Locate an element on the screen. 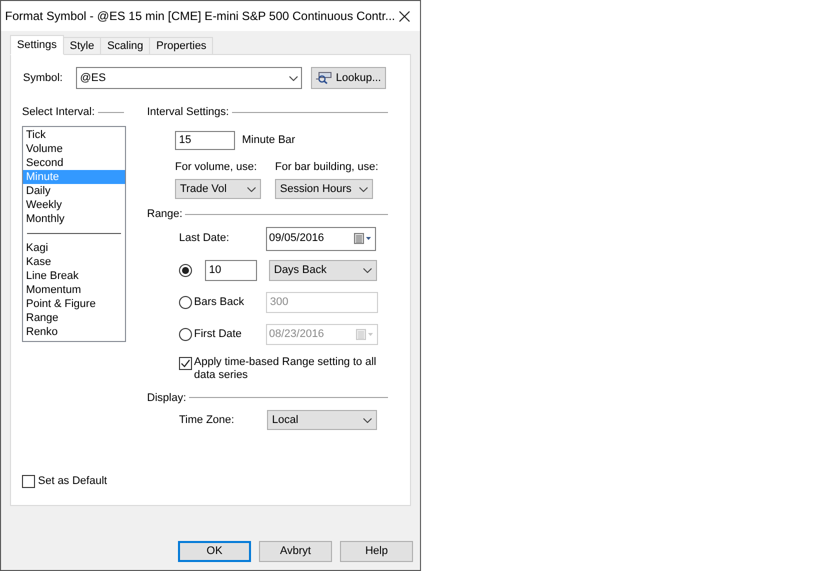 Image resolution: width=819 pixels, height=571 pixels. section-label: Select Interval: is located at coordinates (58, 112).